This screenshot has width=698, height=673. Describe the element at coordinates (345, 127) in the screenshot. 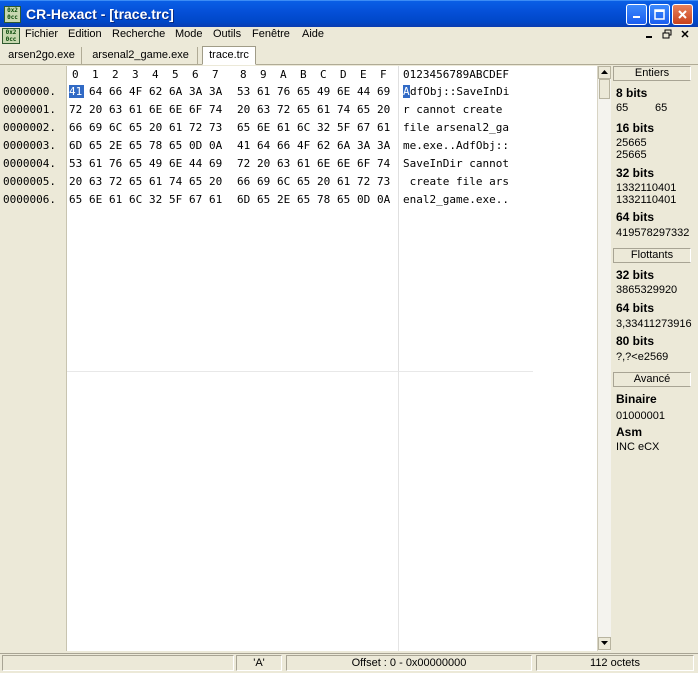

I see `hex-byte: 5F` at that location.